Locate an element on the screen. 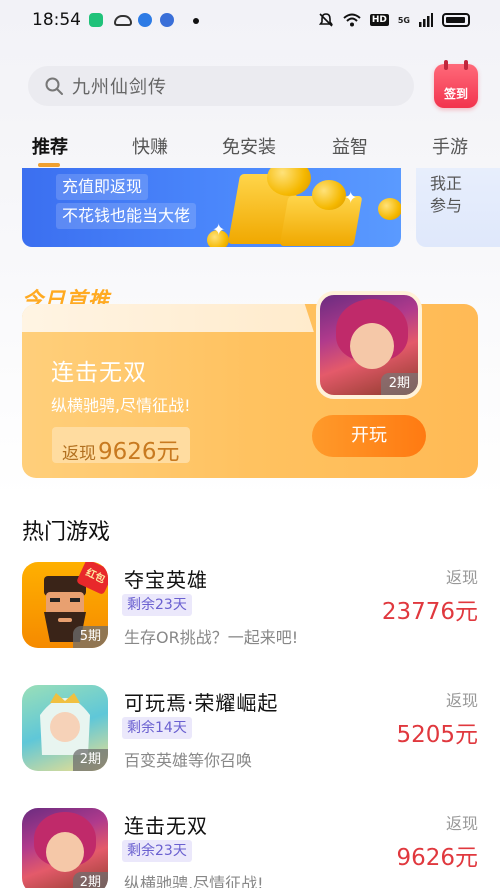 The height and width of the screenshot is (888, 500). category-tabs: 推荐 快赚 免安装 益智 手游 is located at coordinates (250, 150).